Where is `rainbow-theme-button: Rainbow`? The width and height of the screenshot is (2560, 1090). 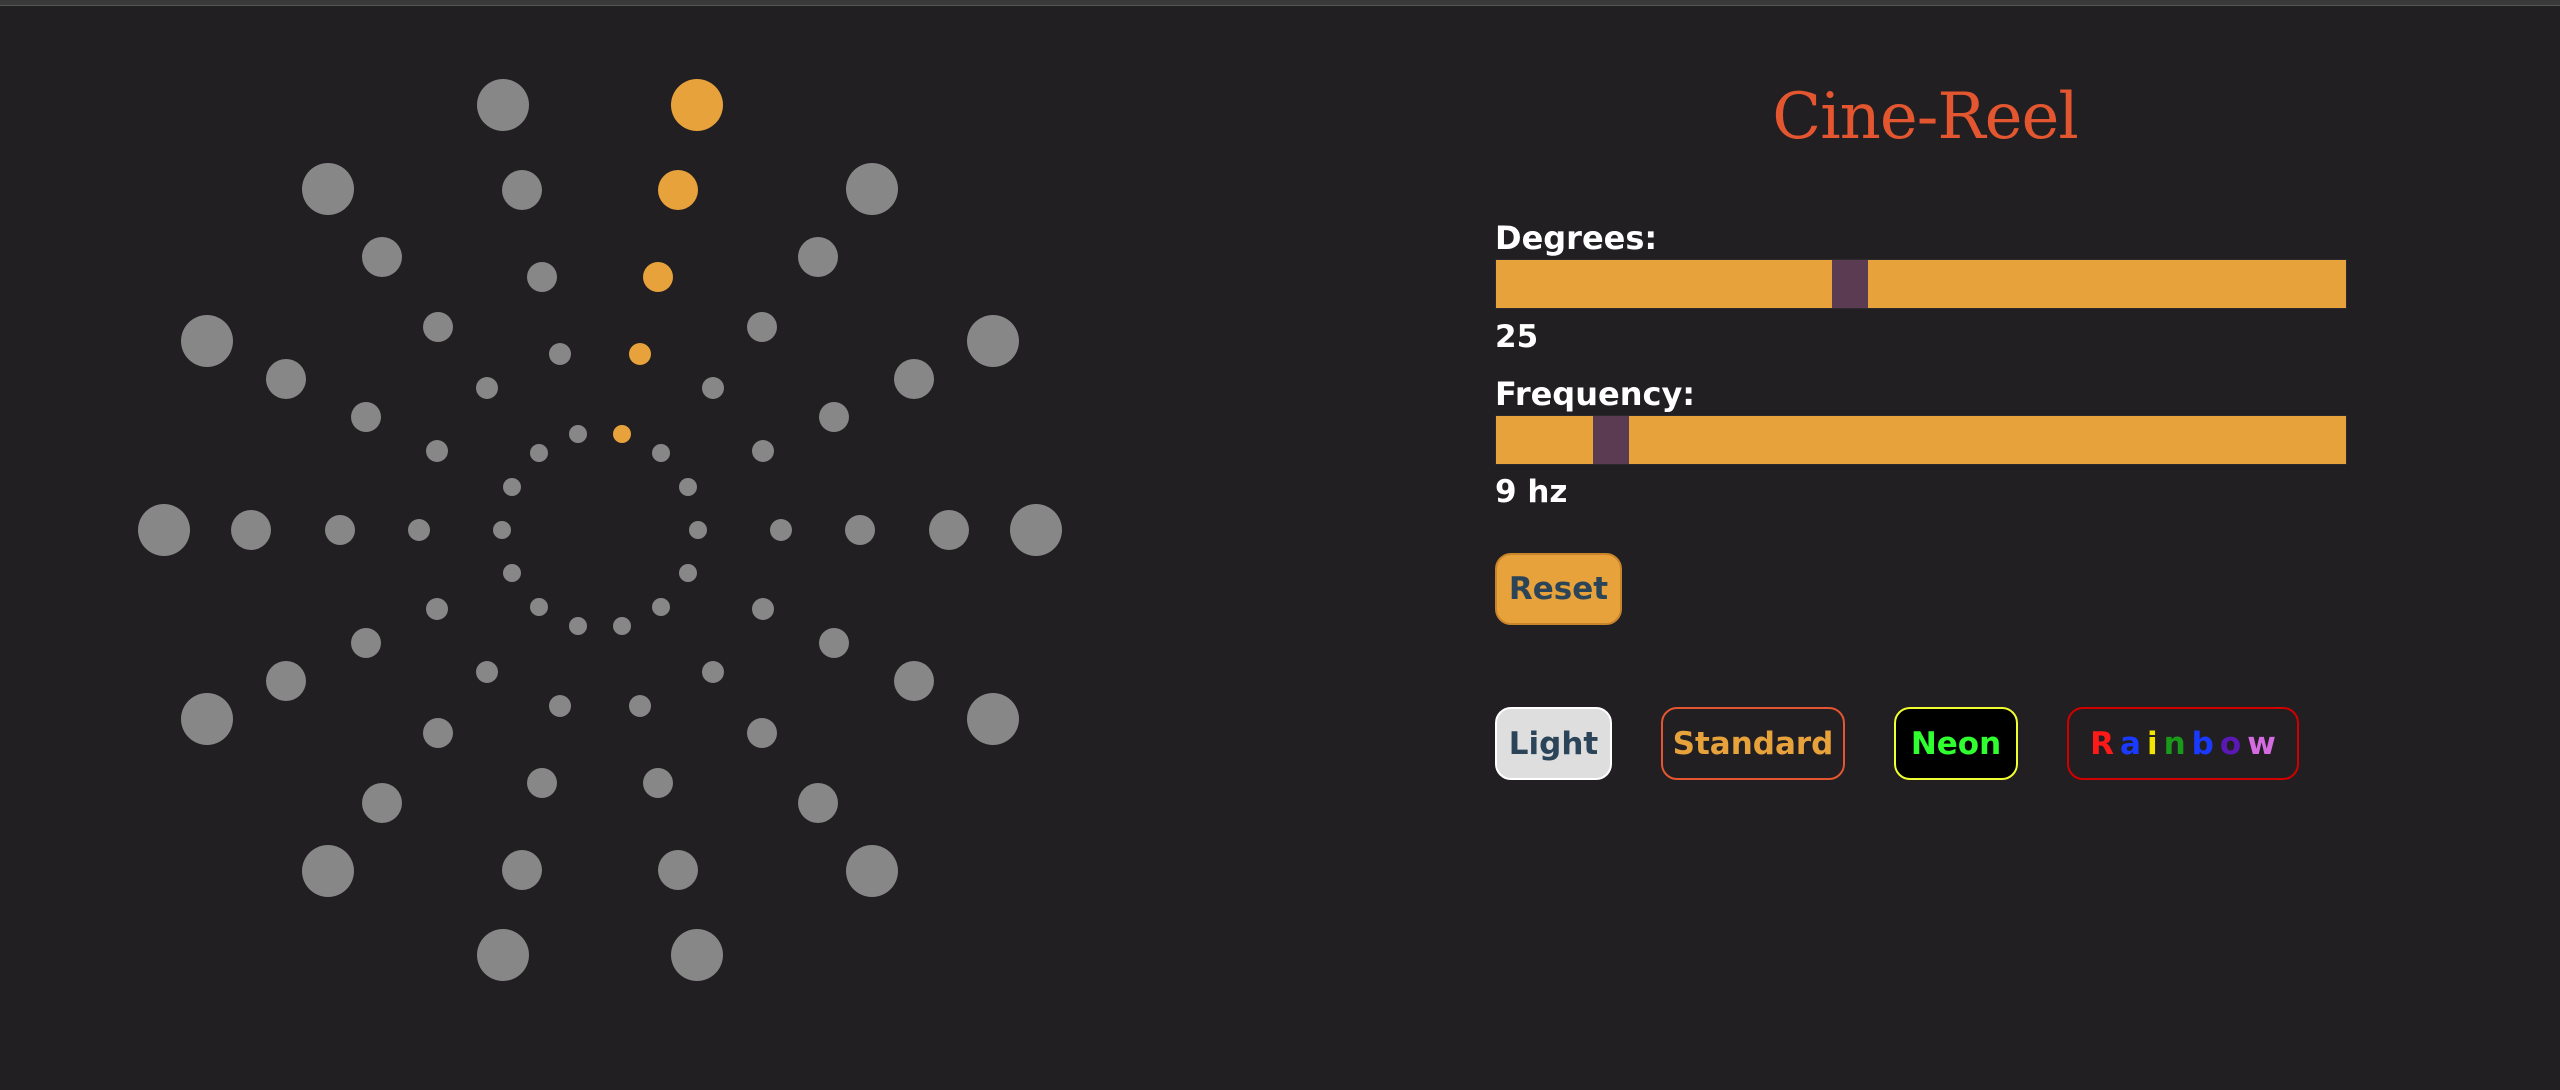
rainbow-theme-button: Rainbow is located at coordinates (2183, 743).